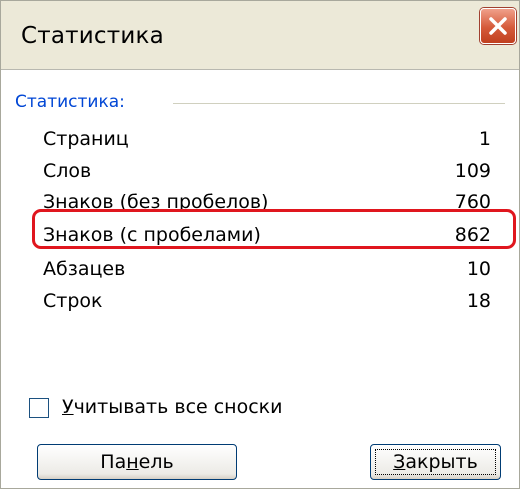 This screenshot has height=491, width=522. I want to click on stat-label: Строк, so click(73, 301).